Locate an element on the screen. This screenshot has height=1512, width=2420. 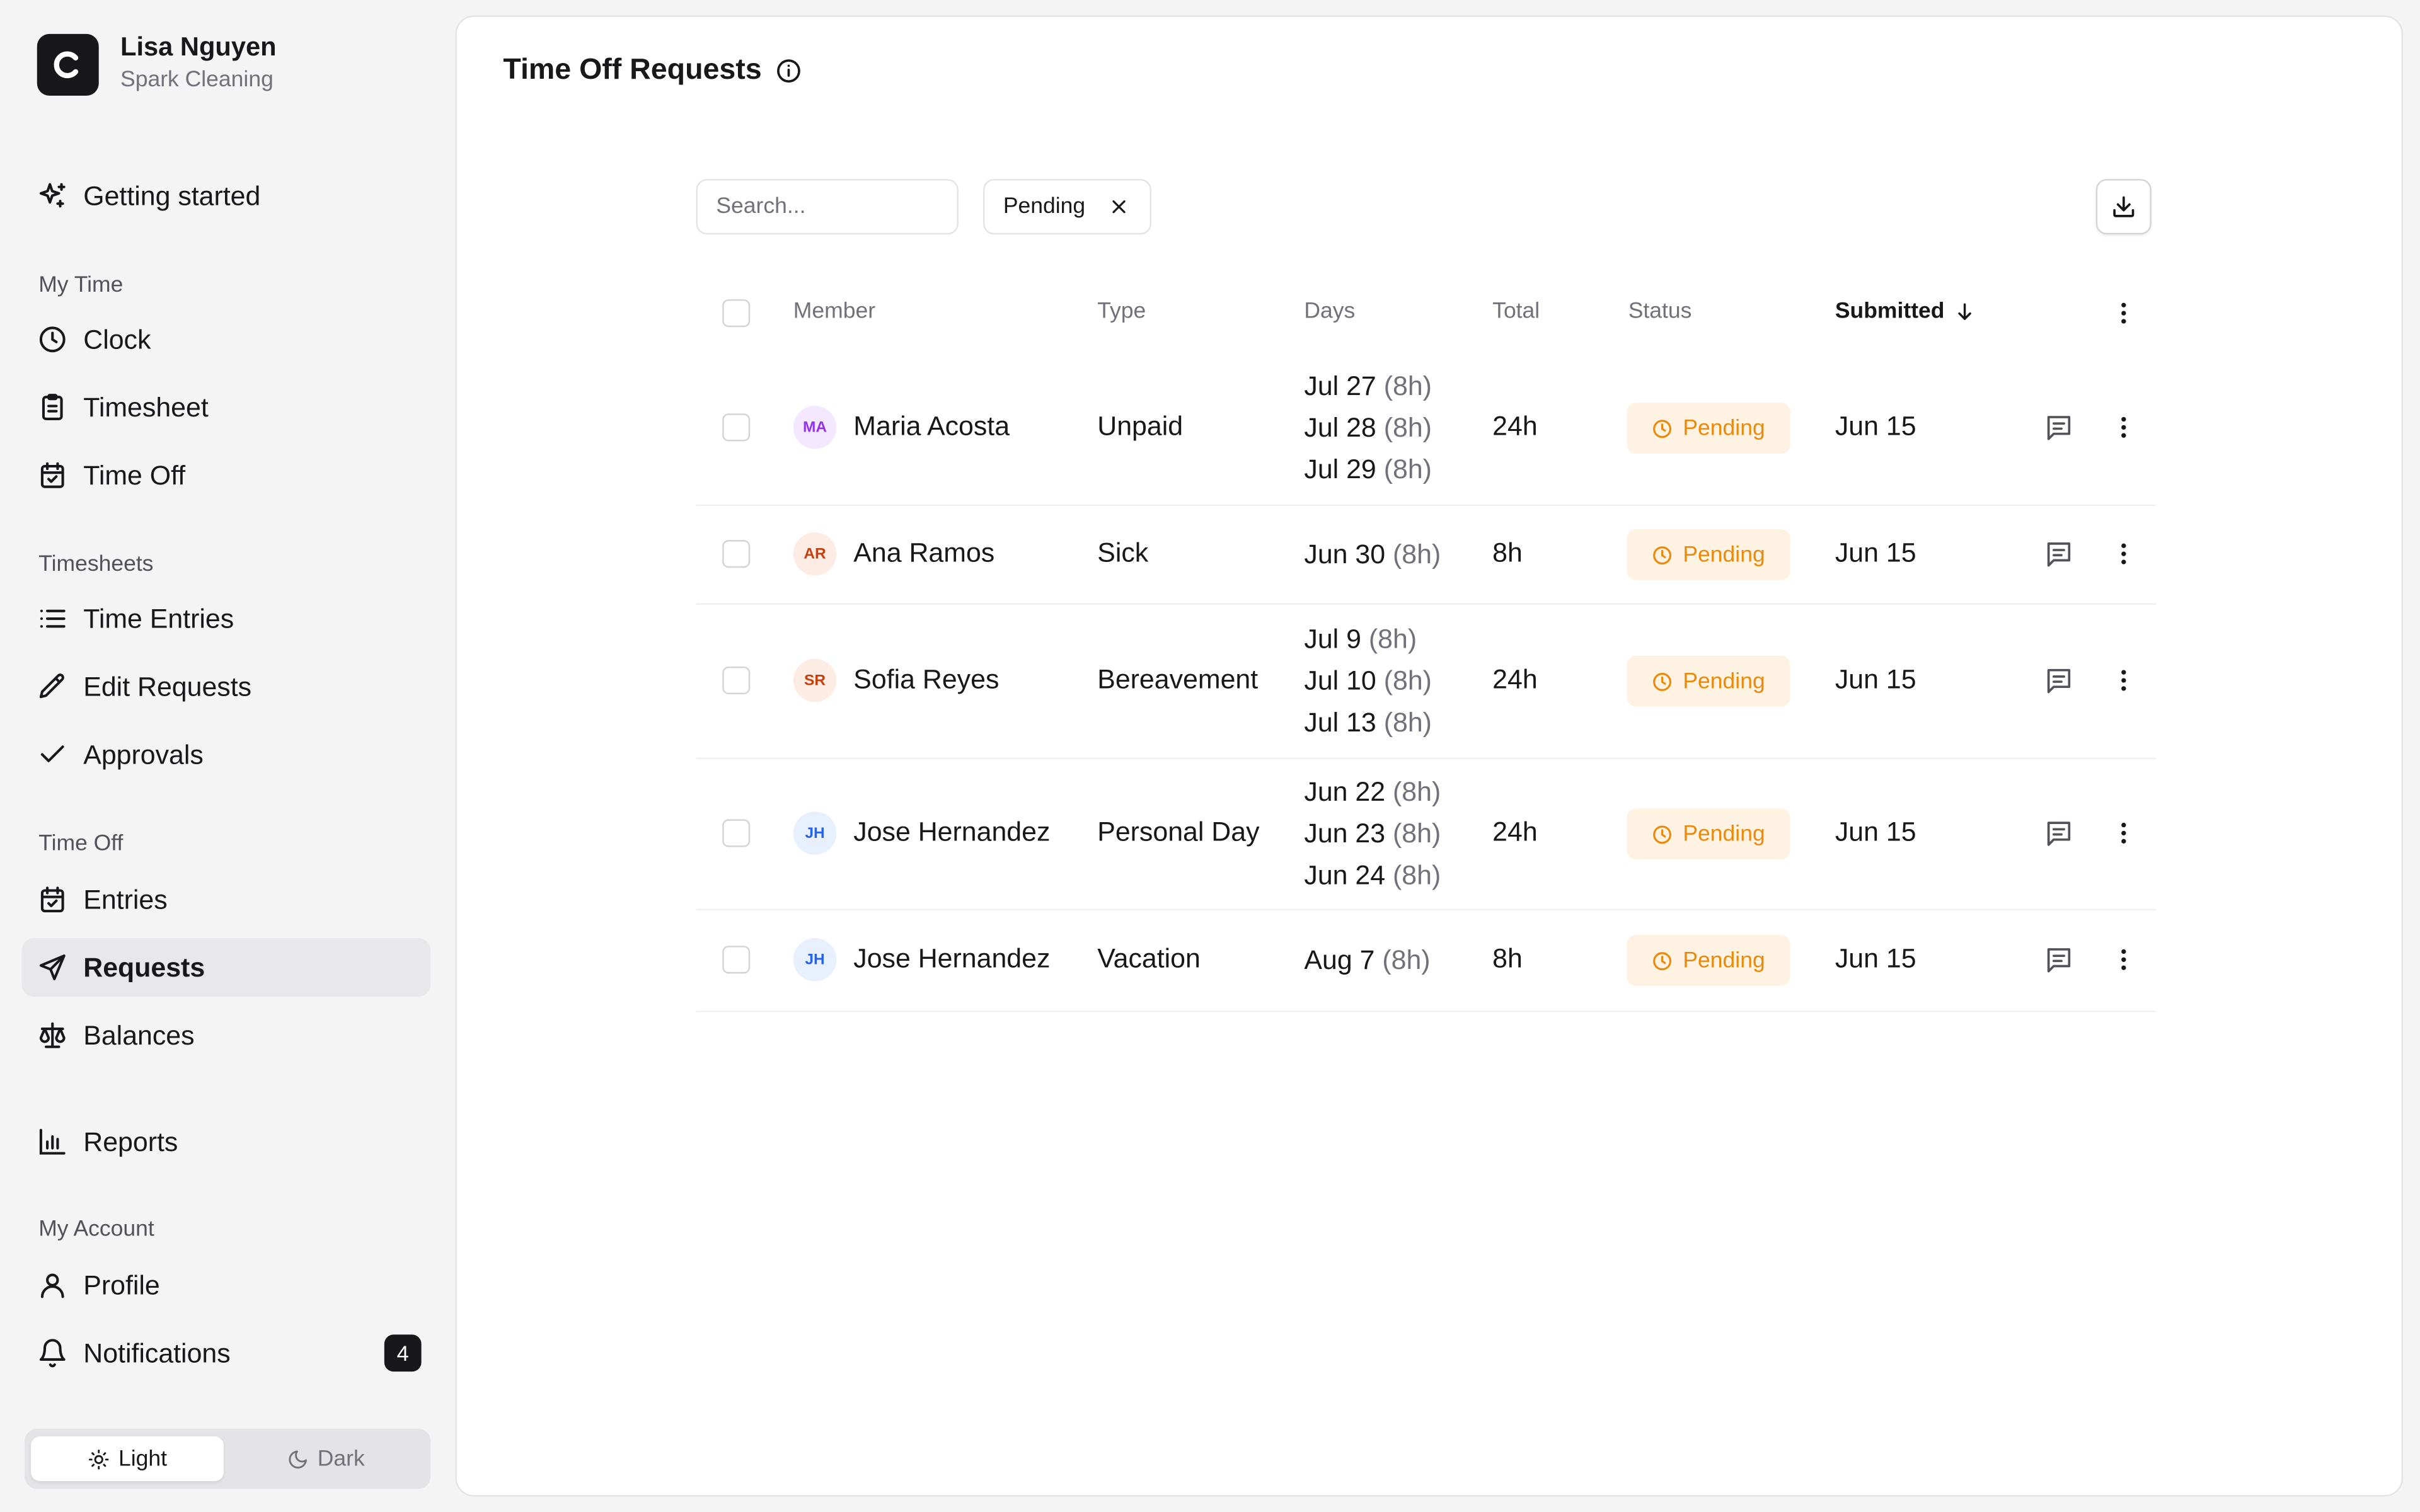
sidebar-item-requests: Requests is located at coordinates (226, 967).